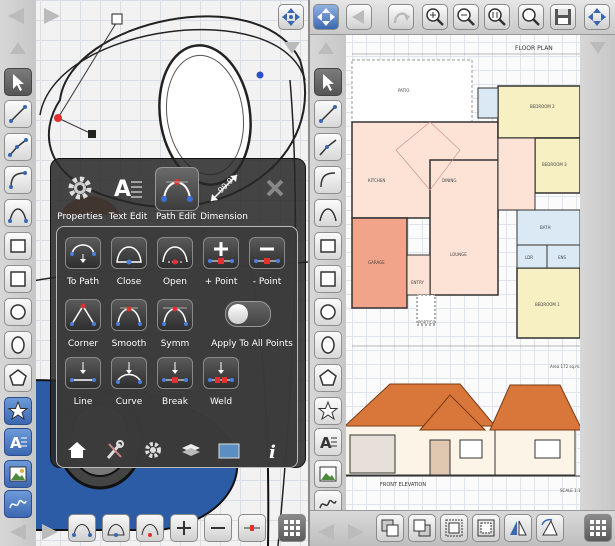  Describe the element at coordinates (248, 314) in the screenshot. I see `apply-to-all-points-toggle` at that location.